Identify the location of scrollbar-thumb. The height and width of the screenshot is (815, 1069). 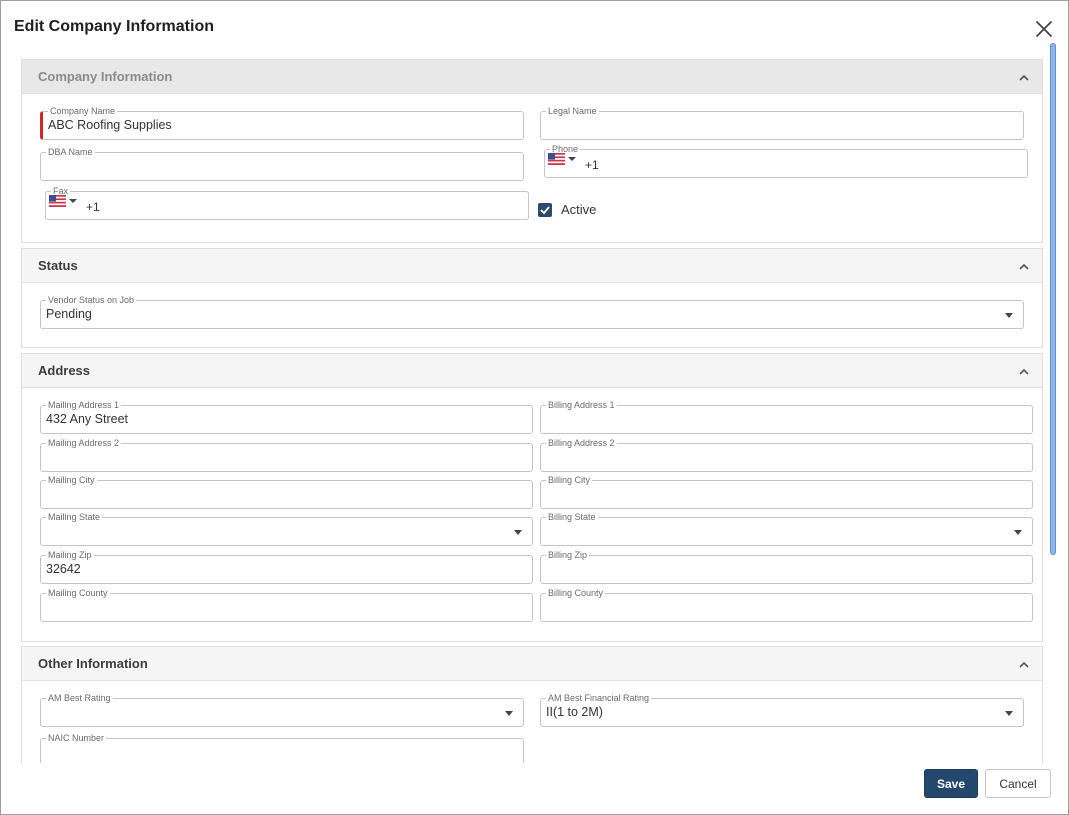
(1053, 299).